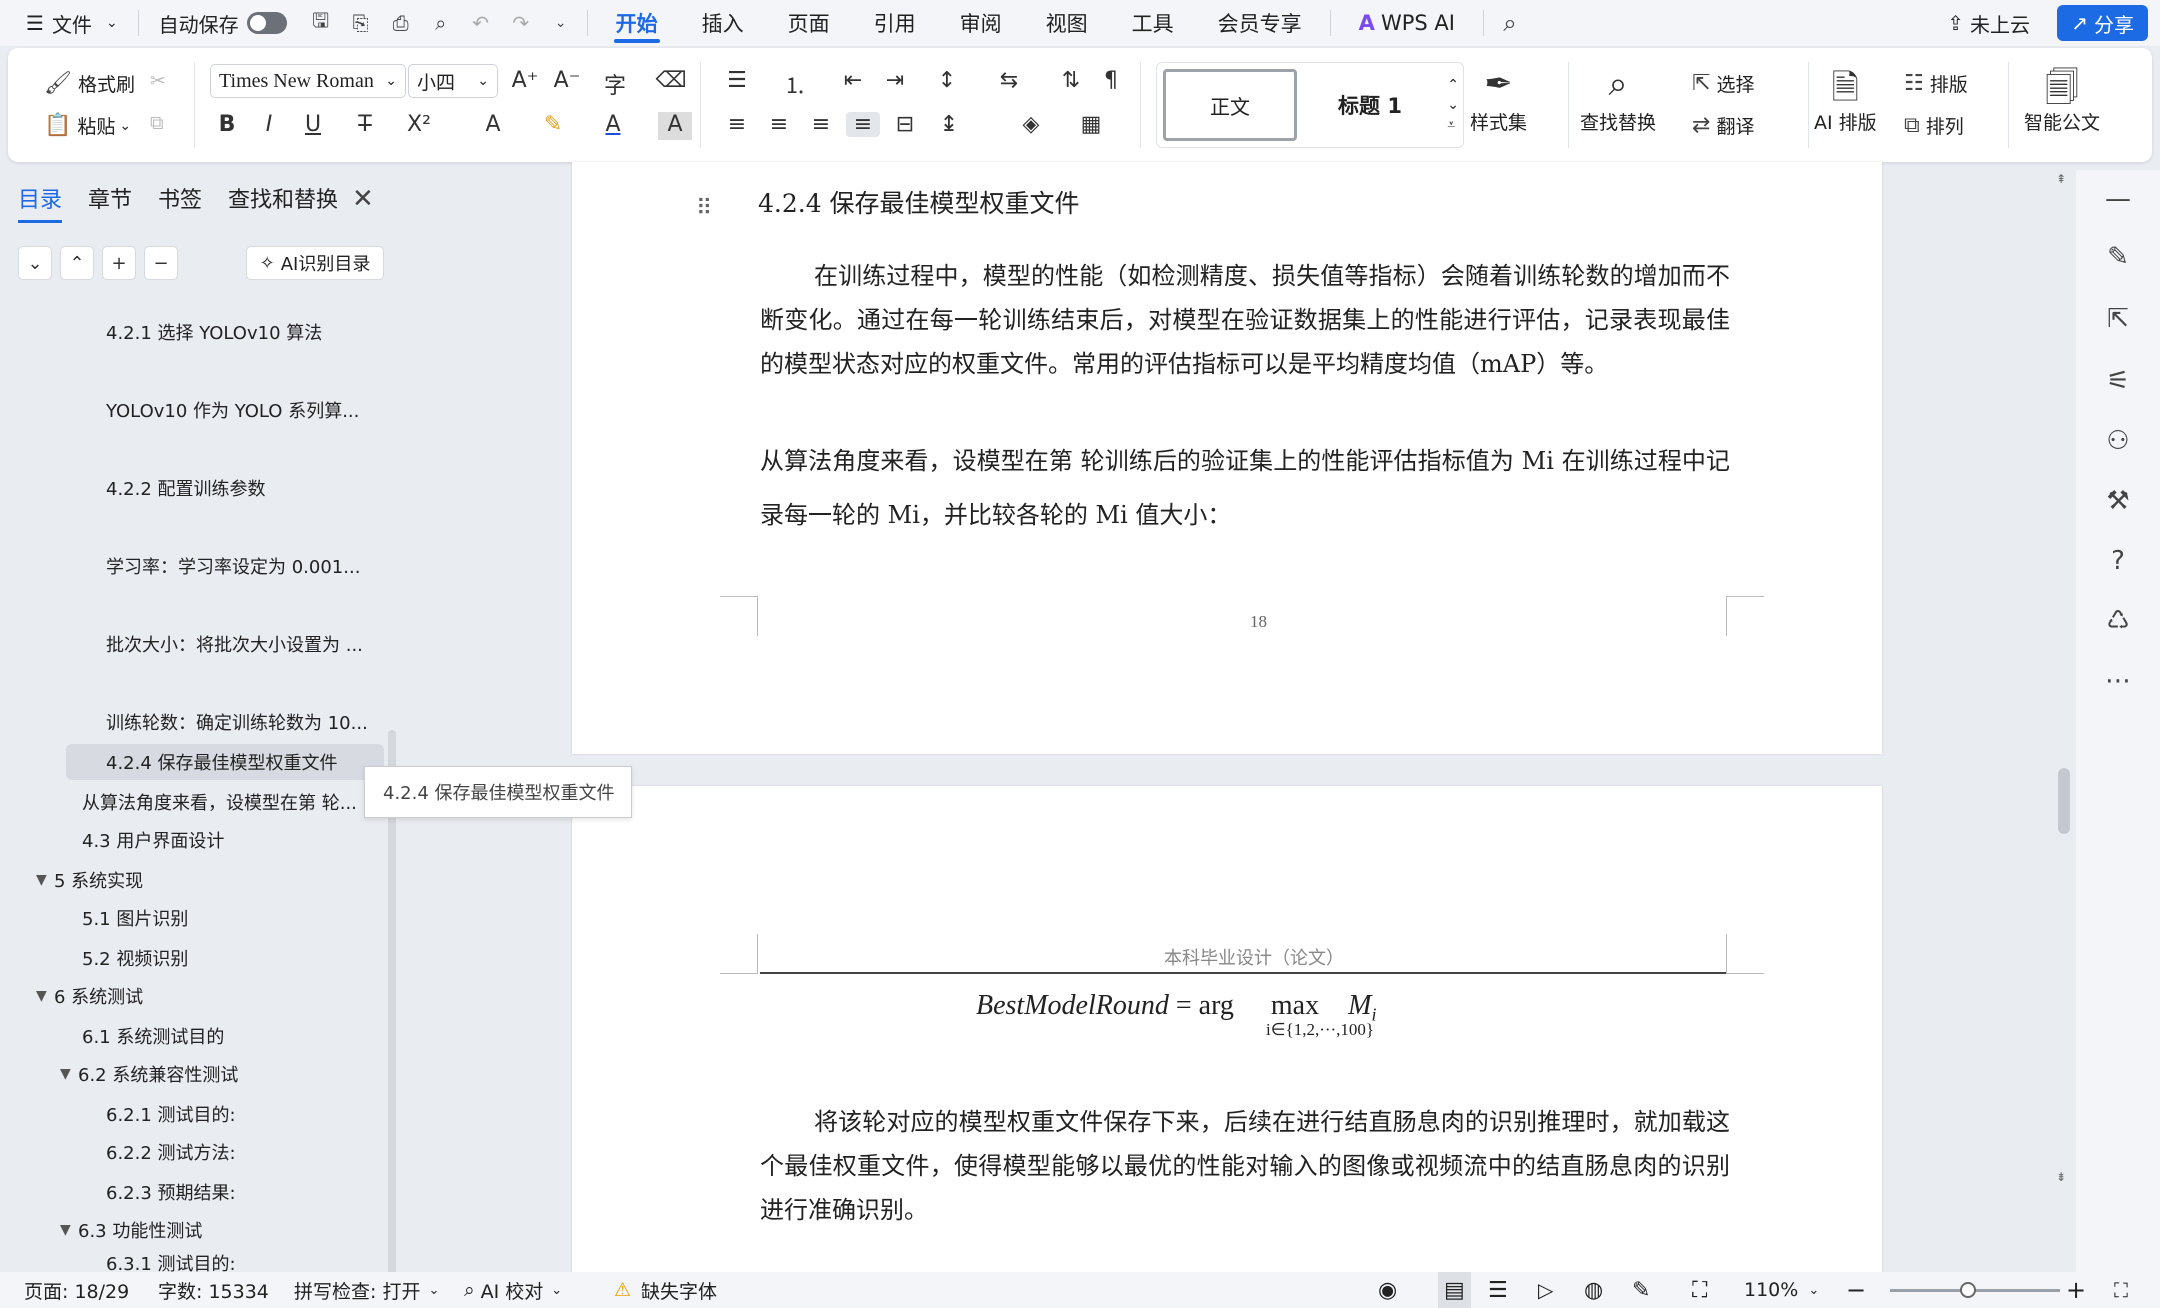 This screenshot has width=2160, height=1308. Describe the element at coordinates (223, 23) in the screenshot. I see `autosave-toggle: 自动保存` at that location.